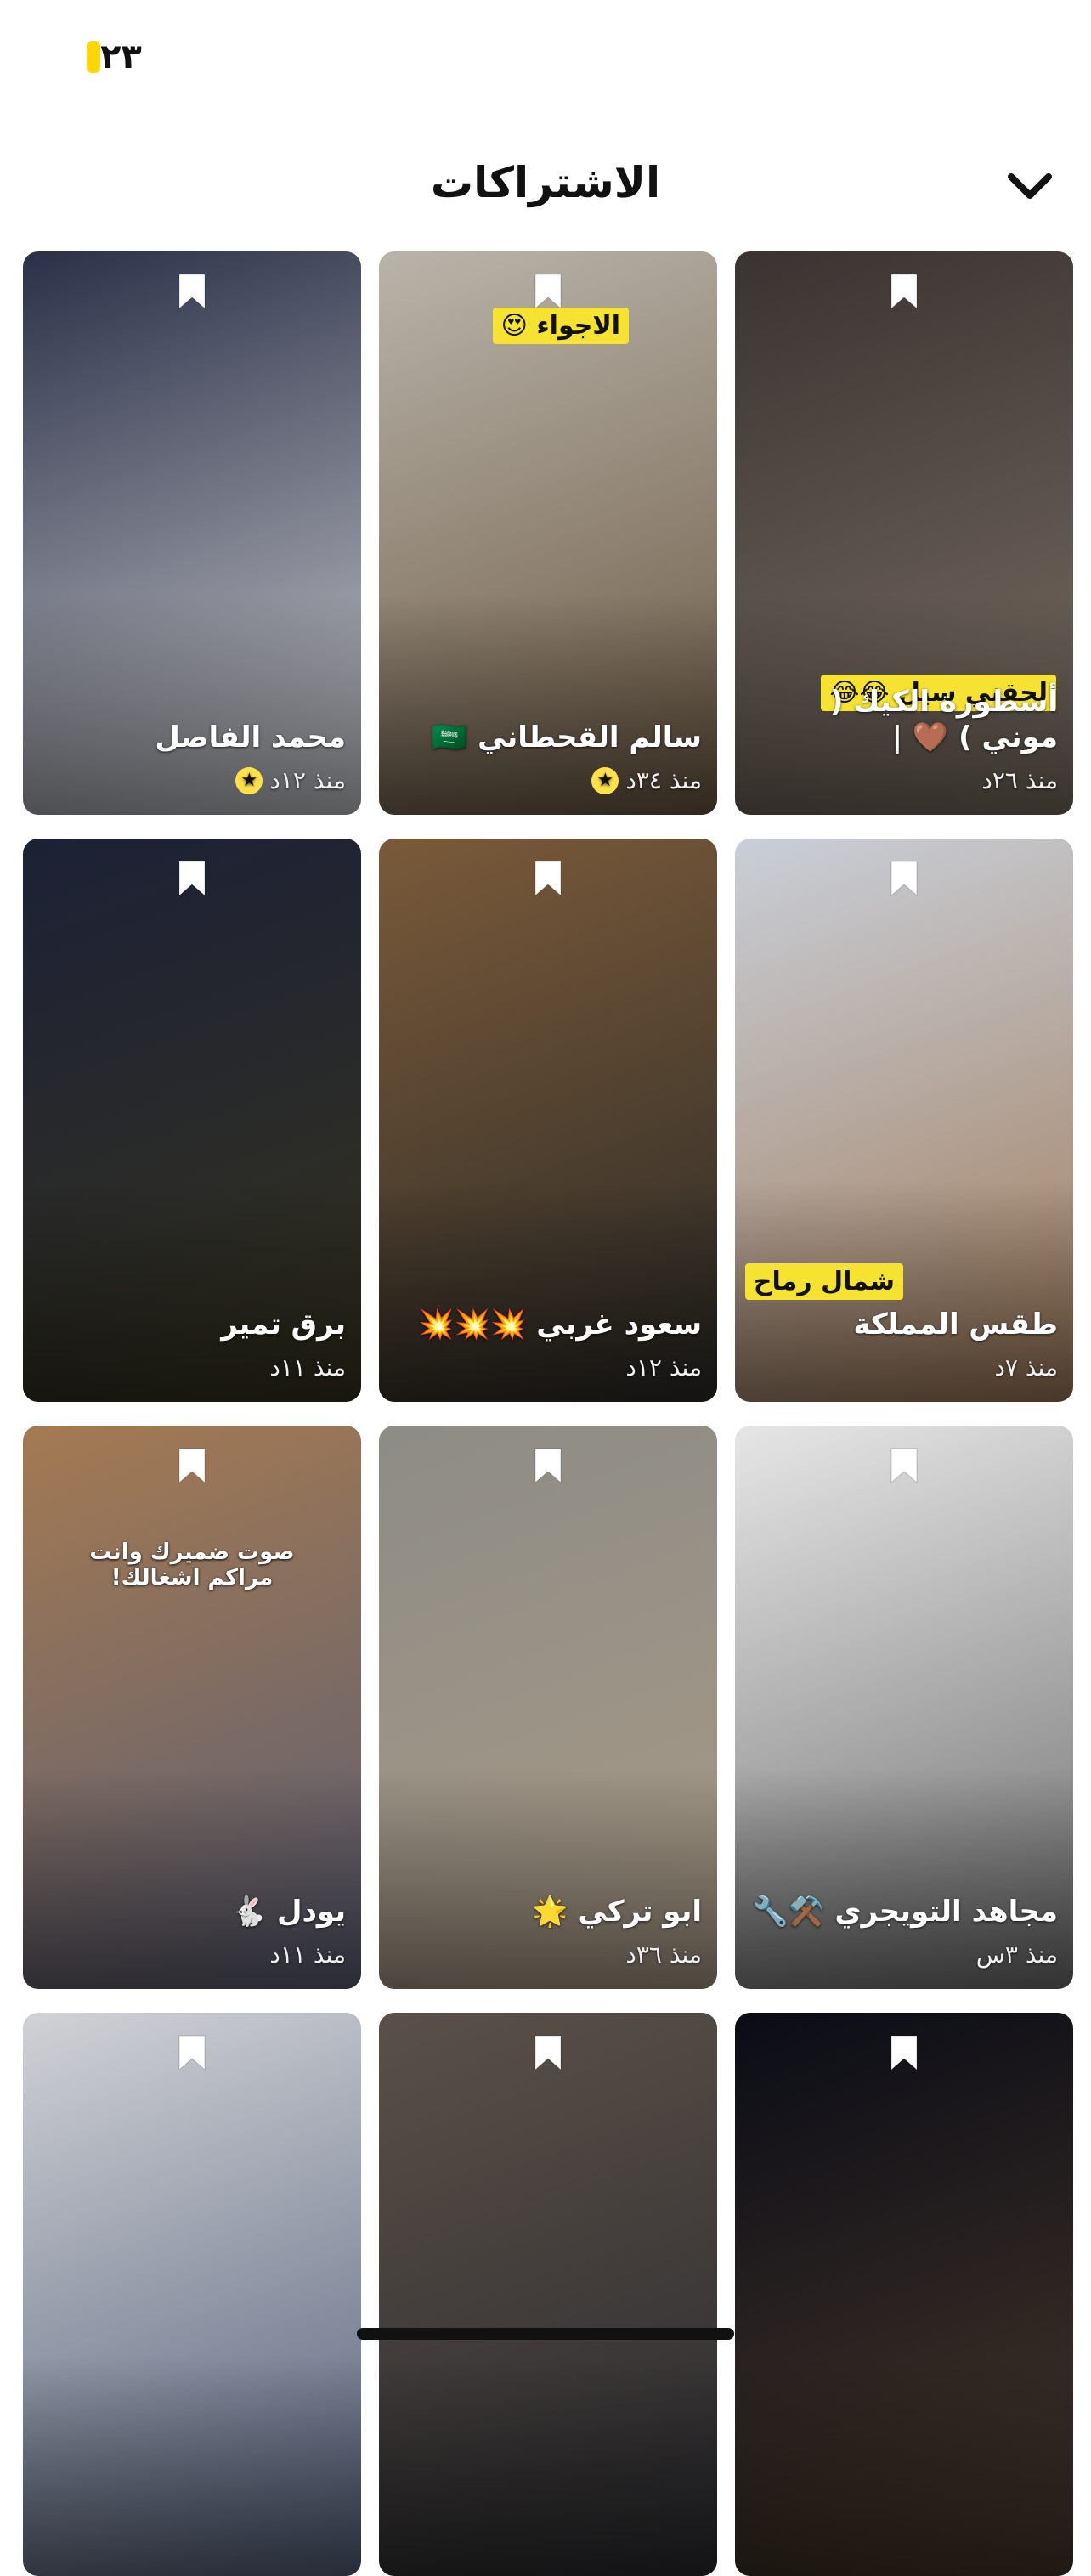 The image size is (1091, 2576). Describe the element at coordinates (560, 1325) in the screenshot. I see `story-author: سعود غربي 💥💥💥` at that location.